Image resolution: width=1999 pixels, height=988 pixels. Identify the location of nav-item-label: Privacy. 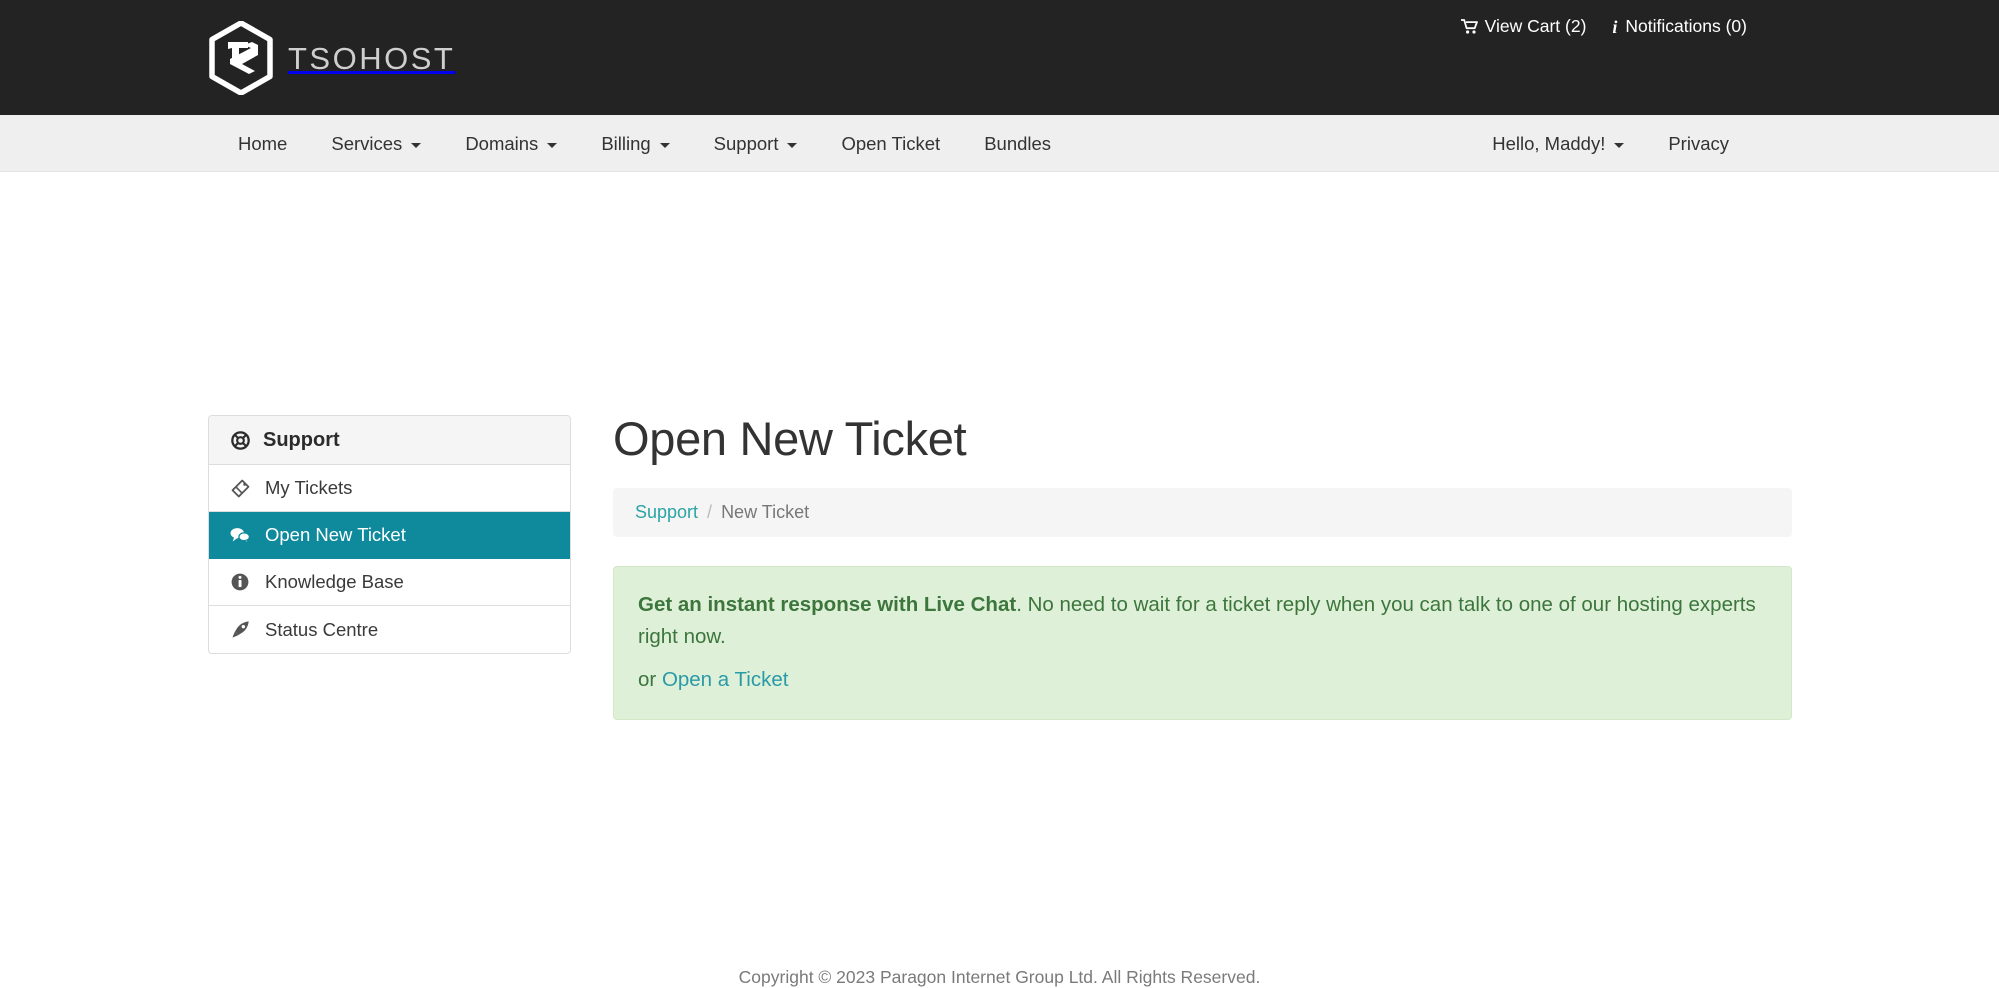
(1698, 143).